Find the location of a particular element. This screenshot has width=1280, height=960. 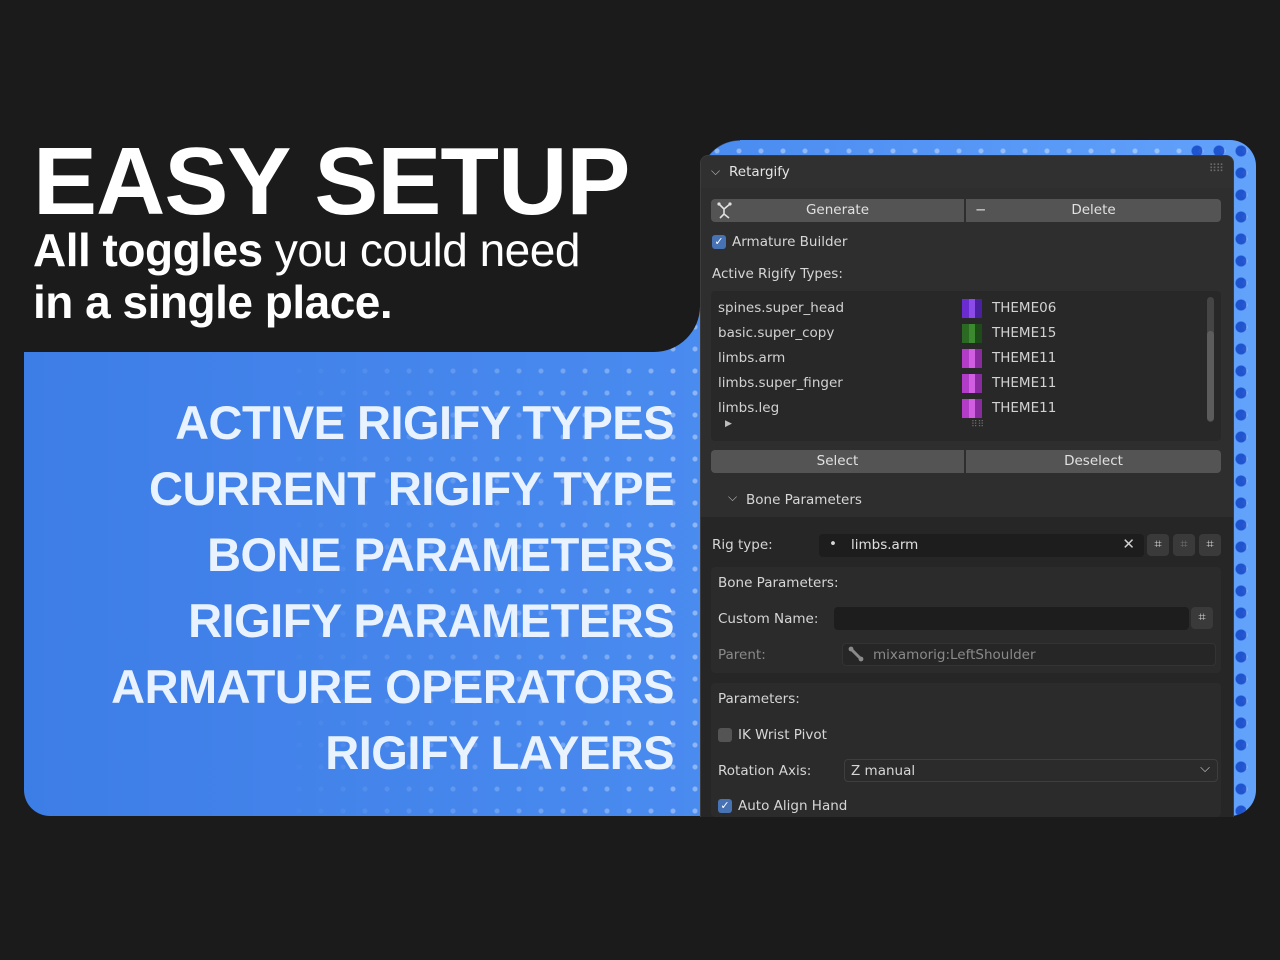

link-icon: ⌗ is located at coordinates (1210, 545).